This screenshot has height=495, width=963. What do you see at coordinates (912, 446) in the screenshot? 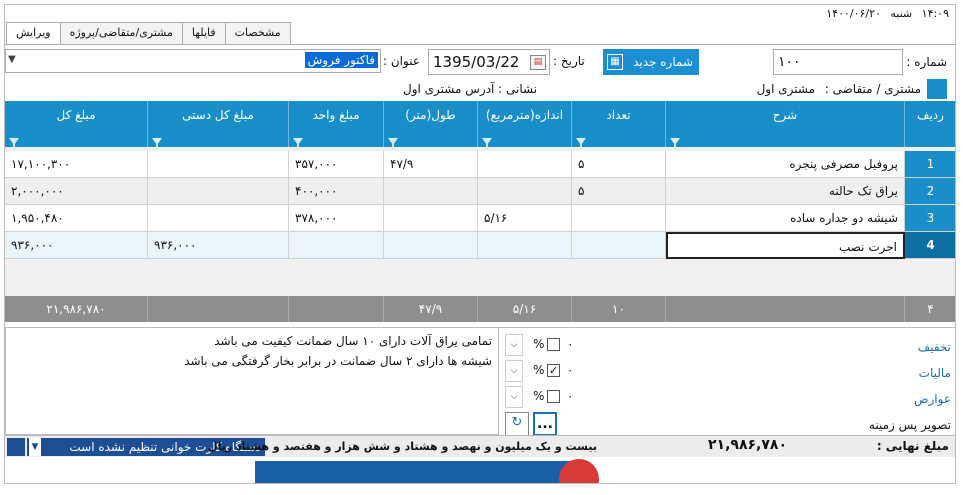
I see `final-total-label: مبلغ نهایی :` at bounding box center [912, 446].